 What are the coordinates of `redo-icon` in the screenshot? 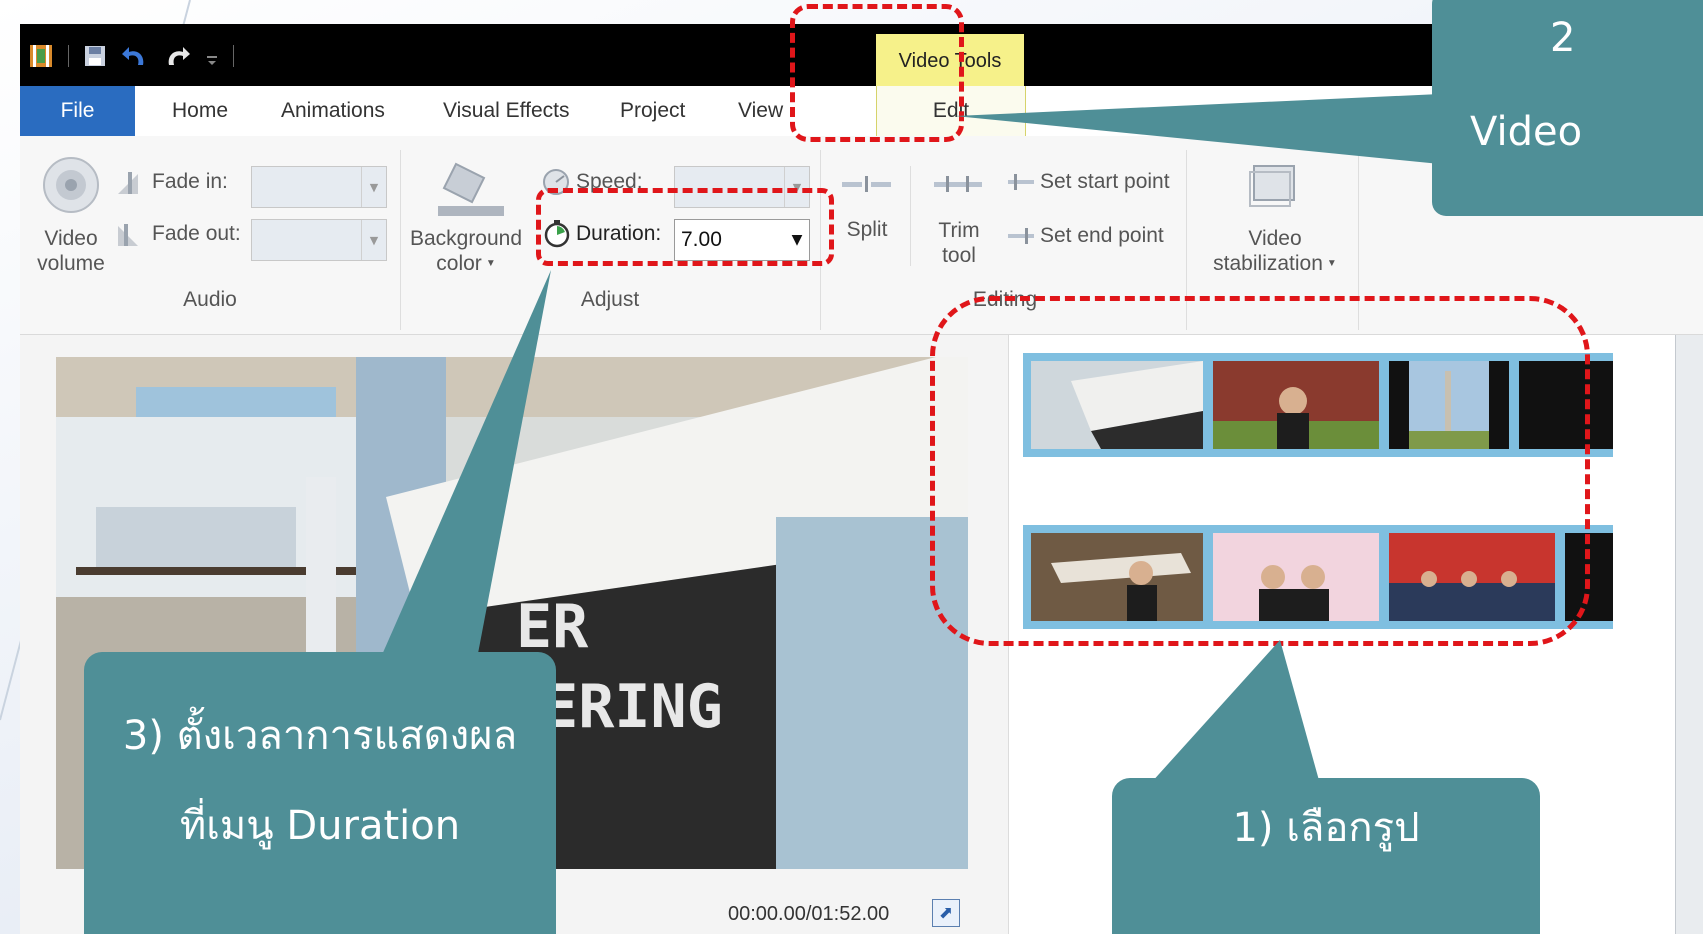 It's located at (177, 56).